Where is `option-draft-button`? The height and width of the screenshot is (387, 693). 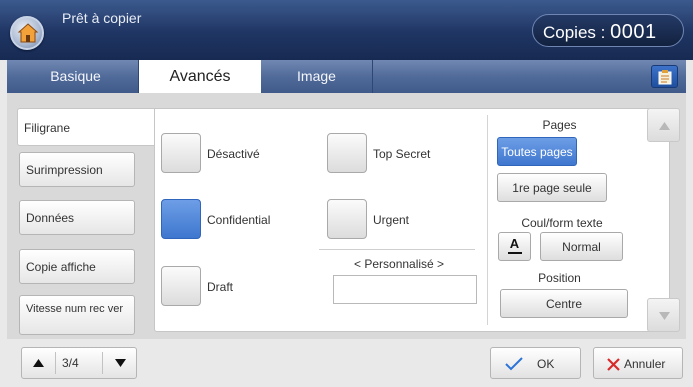
option-draft-button is located at coordinates (181, 286).